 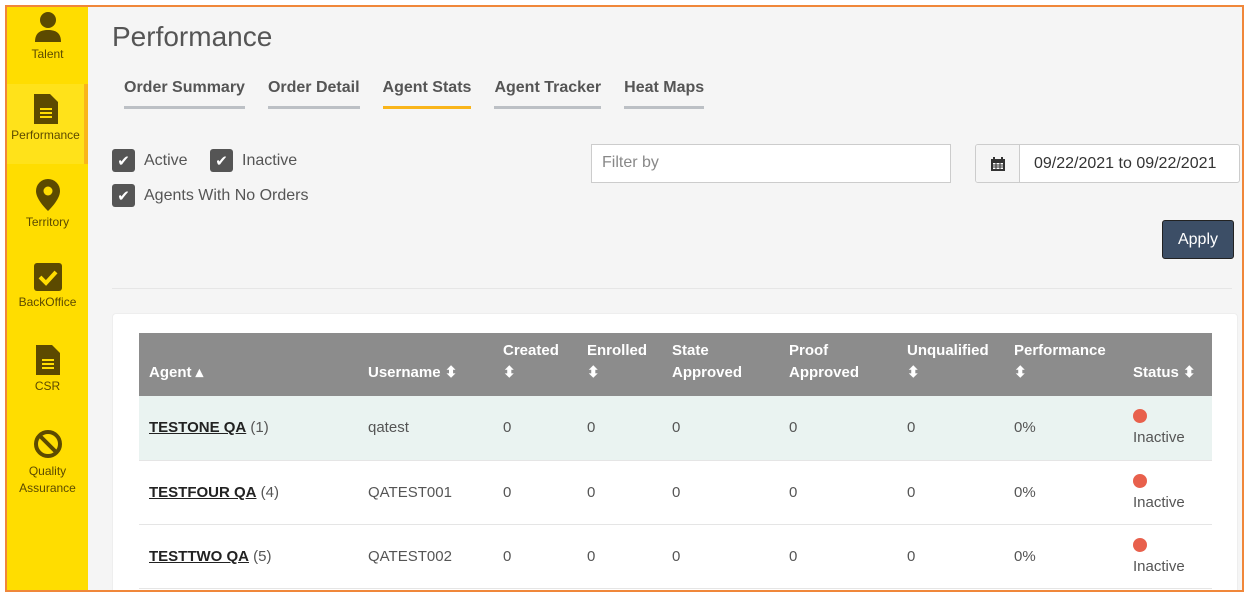 What do you see at coordinates (425, 428) in the screenshot?
I see `cell-username: qatest` at bounding box center [425, 428].